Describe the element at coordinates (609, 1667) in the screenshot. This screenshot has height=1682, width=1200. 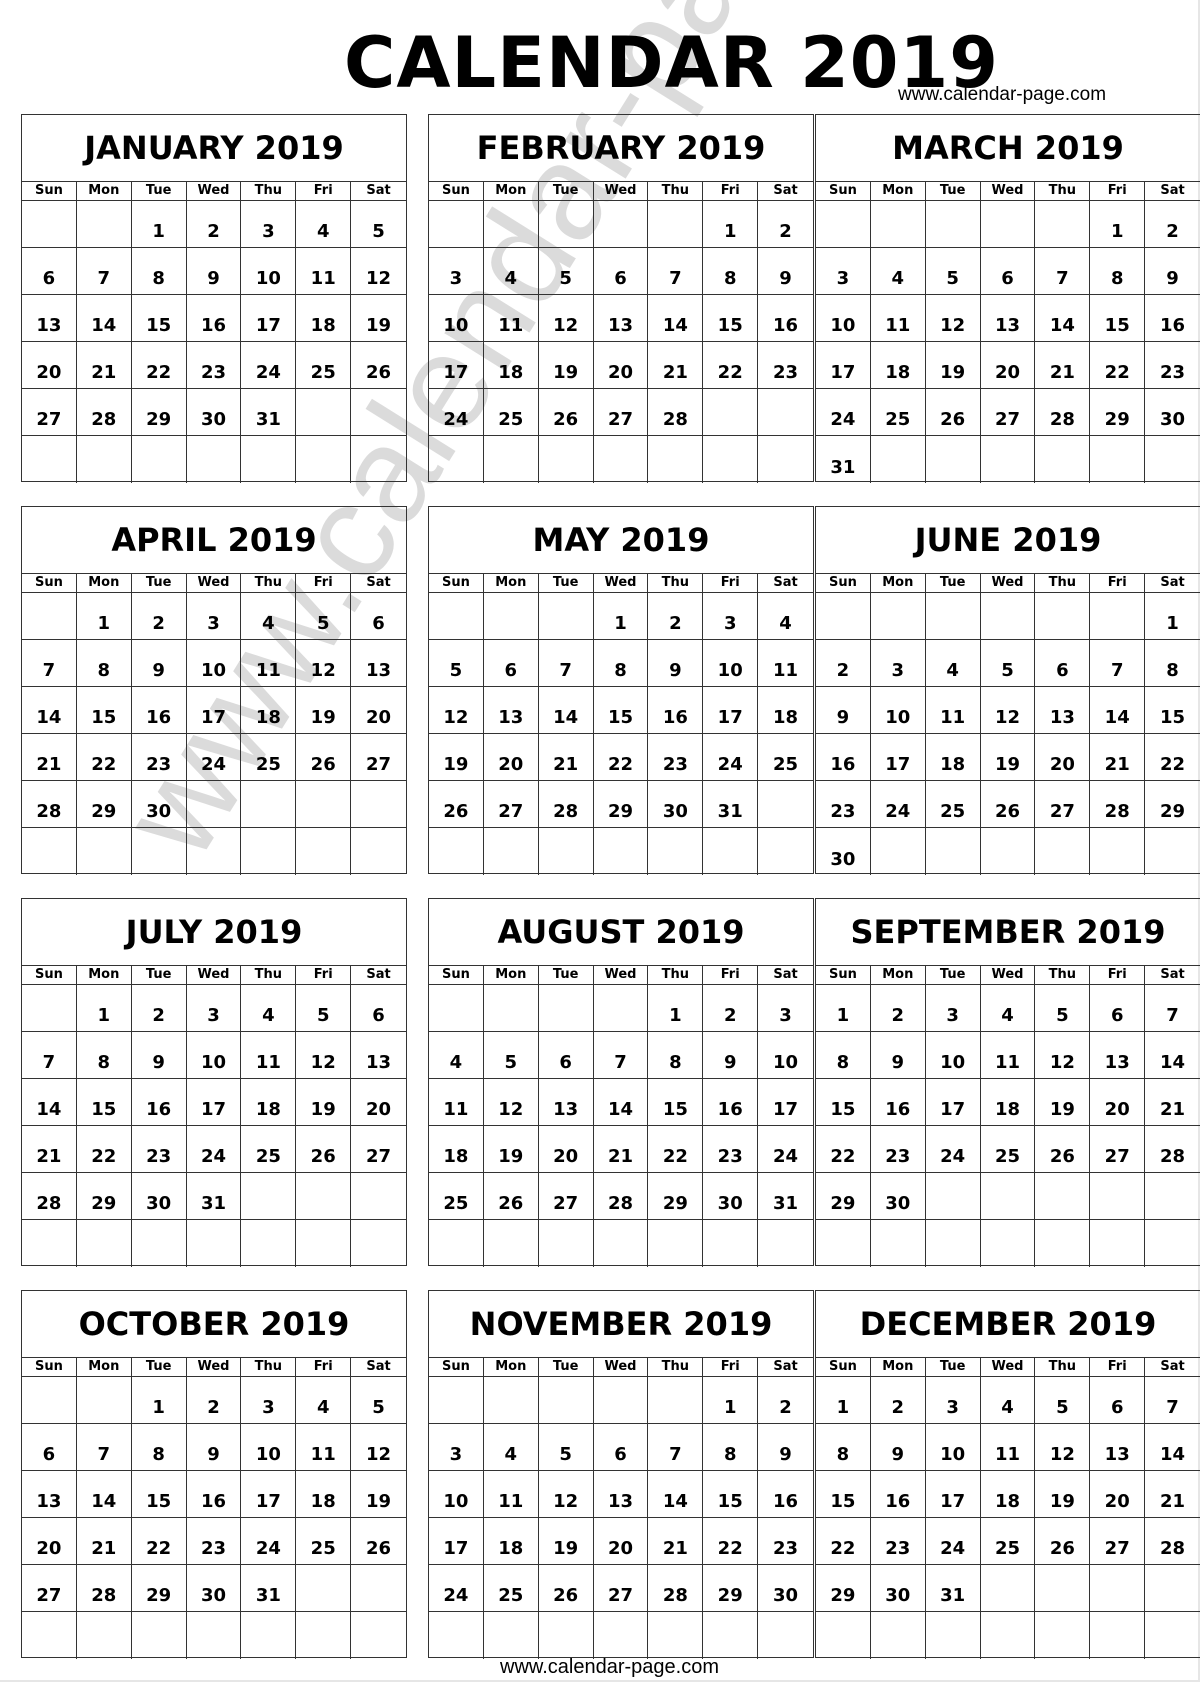
I see `site-url-bottom: www.calendar-page.com` at that location.